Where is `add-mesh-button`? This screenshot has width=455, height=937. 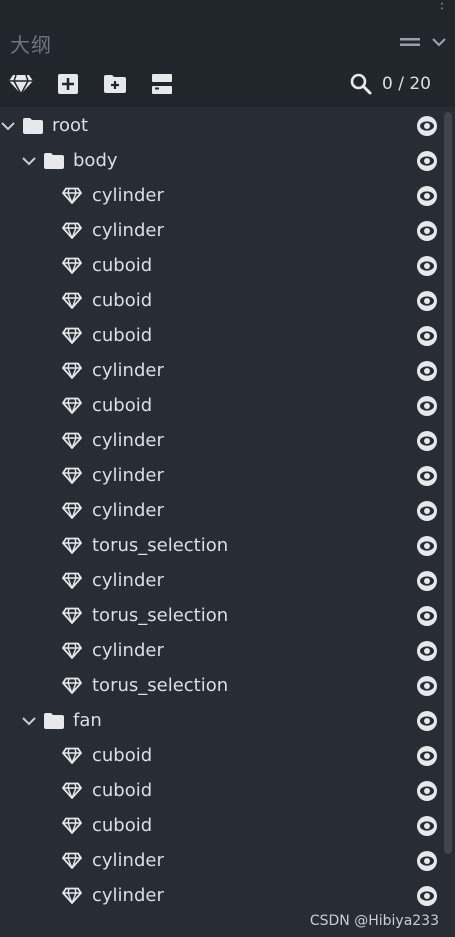 add-mesh-button is located at coordinates (21, 84).